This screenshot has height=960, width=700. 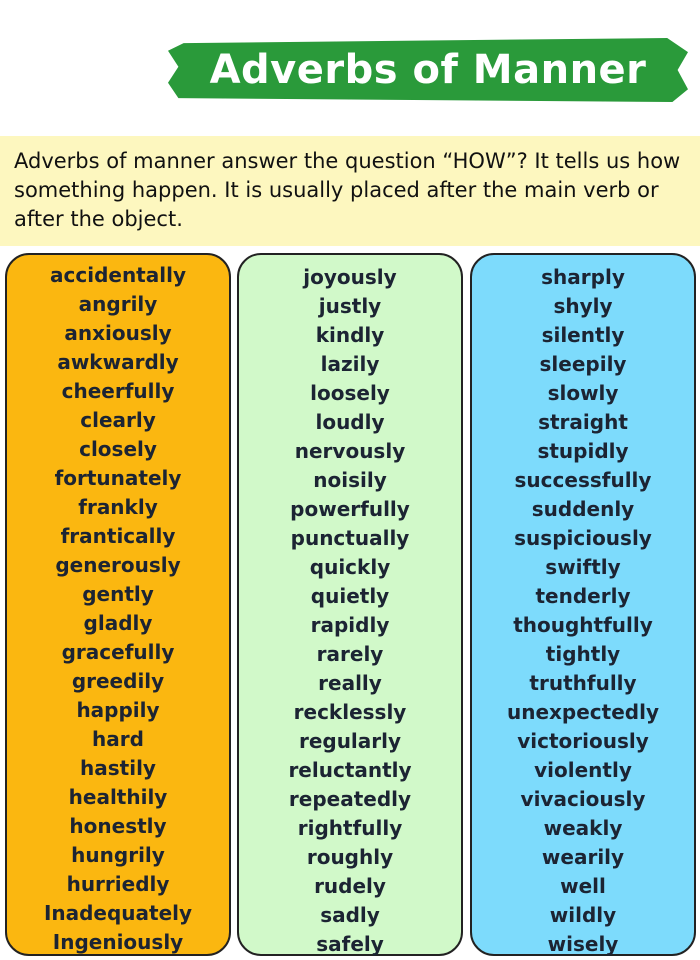 I want to click on page-title: Adverbs of Manner, so click(x=428, y=70).